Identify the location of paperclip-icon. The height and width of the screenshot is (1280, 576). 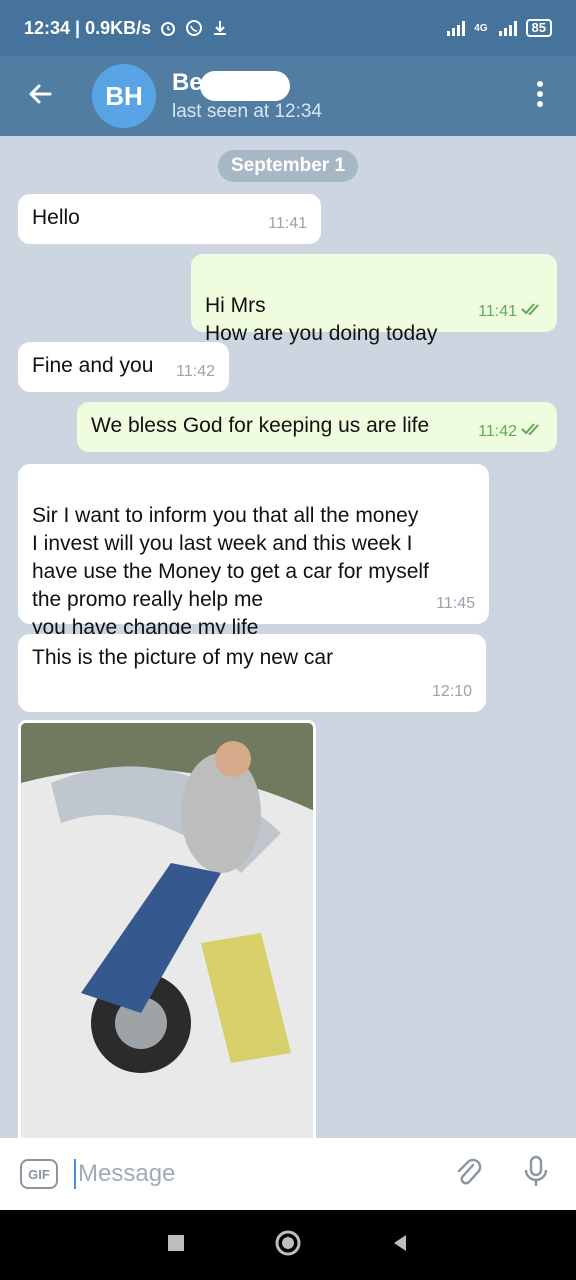
(468, 1174).